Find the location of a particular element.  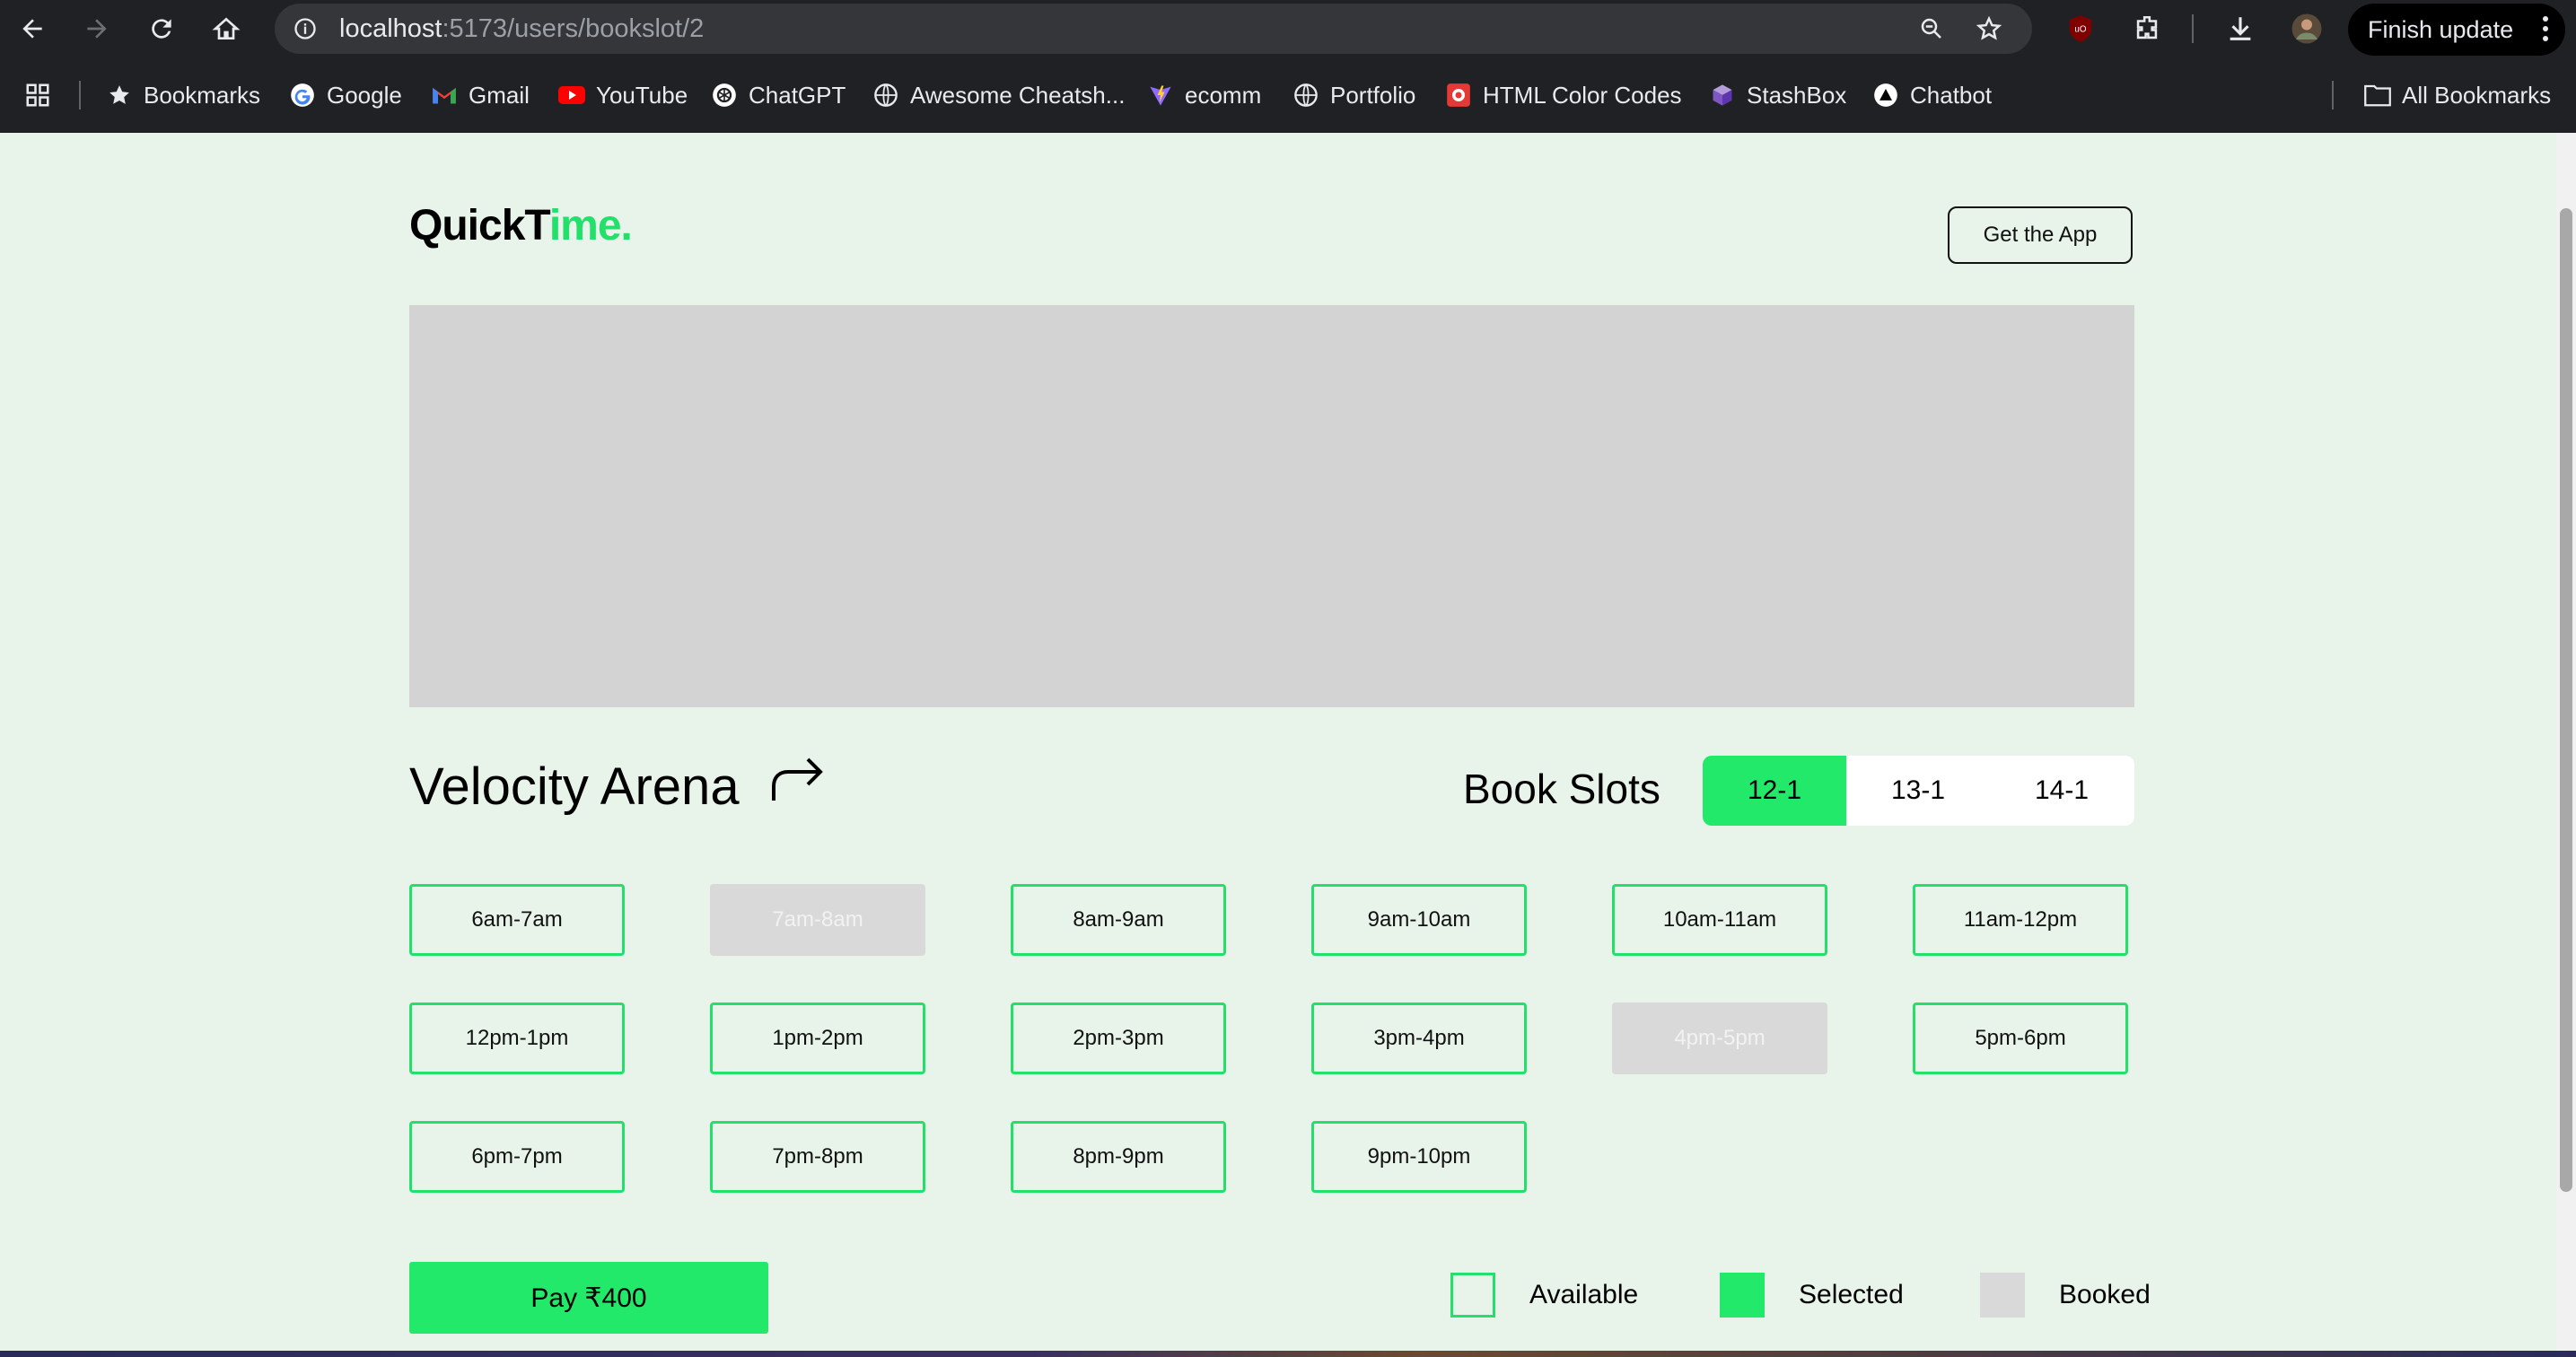

bookmarks-divider is located at coordinates (80, 95).